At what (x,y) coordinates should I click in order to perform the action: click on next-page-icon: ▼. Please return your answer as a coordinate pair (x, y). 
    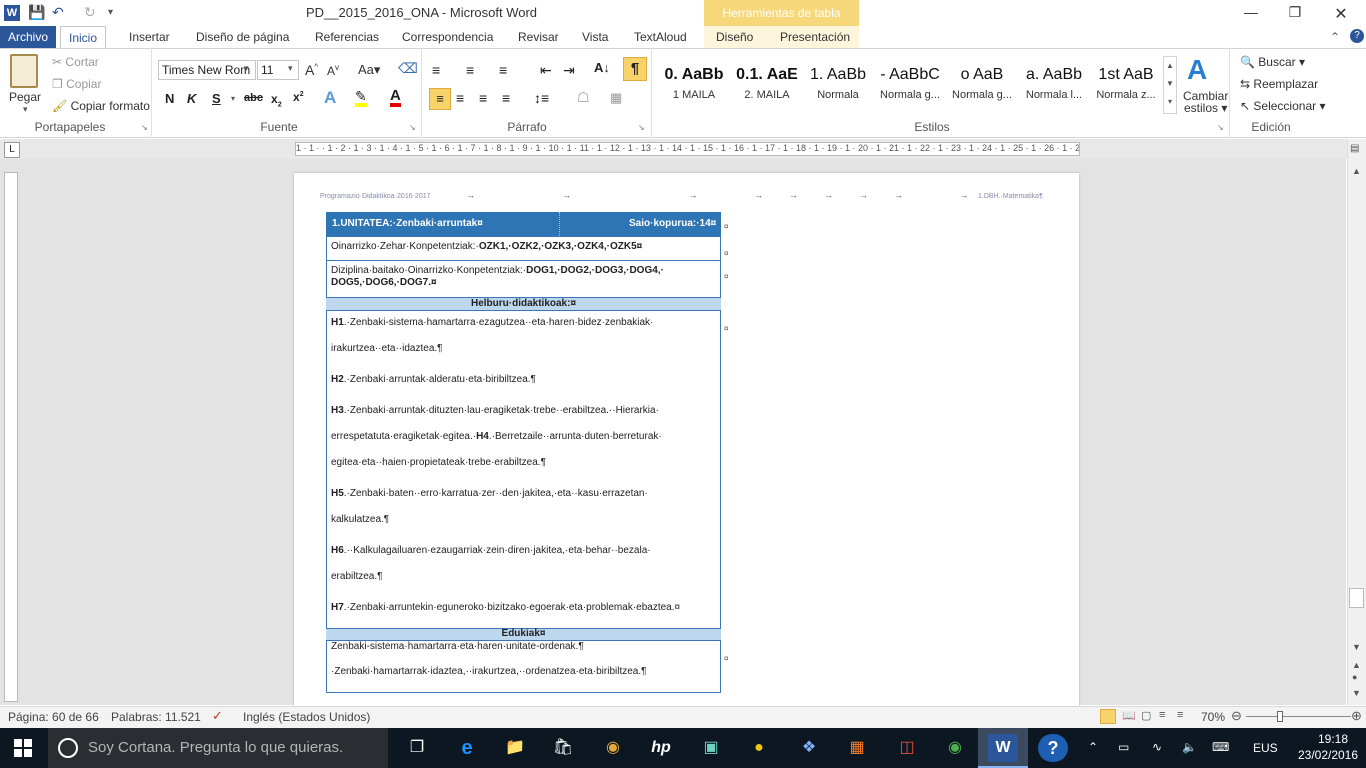
    Looking at the image, I should click on (1356, 693).